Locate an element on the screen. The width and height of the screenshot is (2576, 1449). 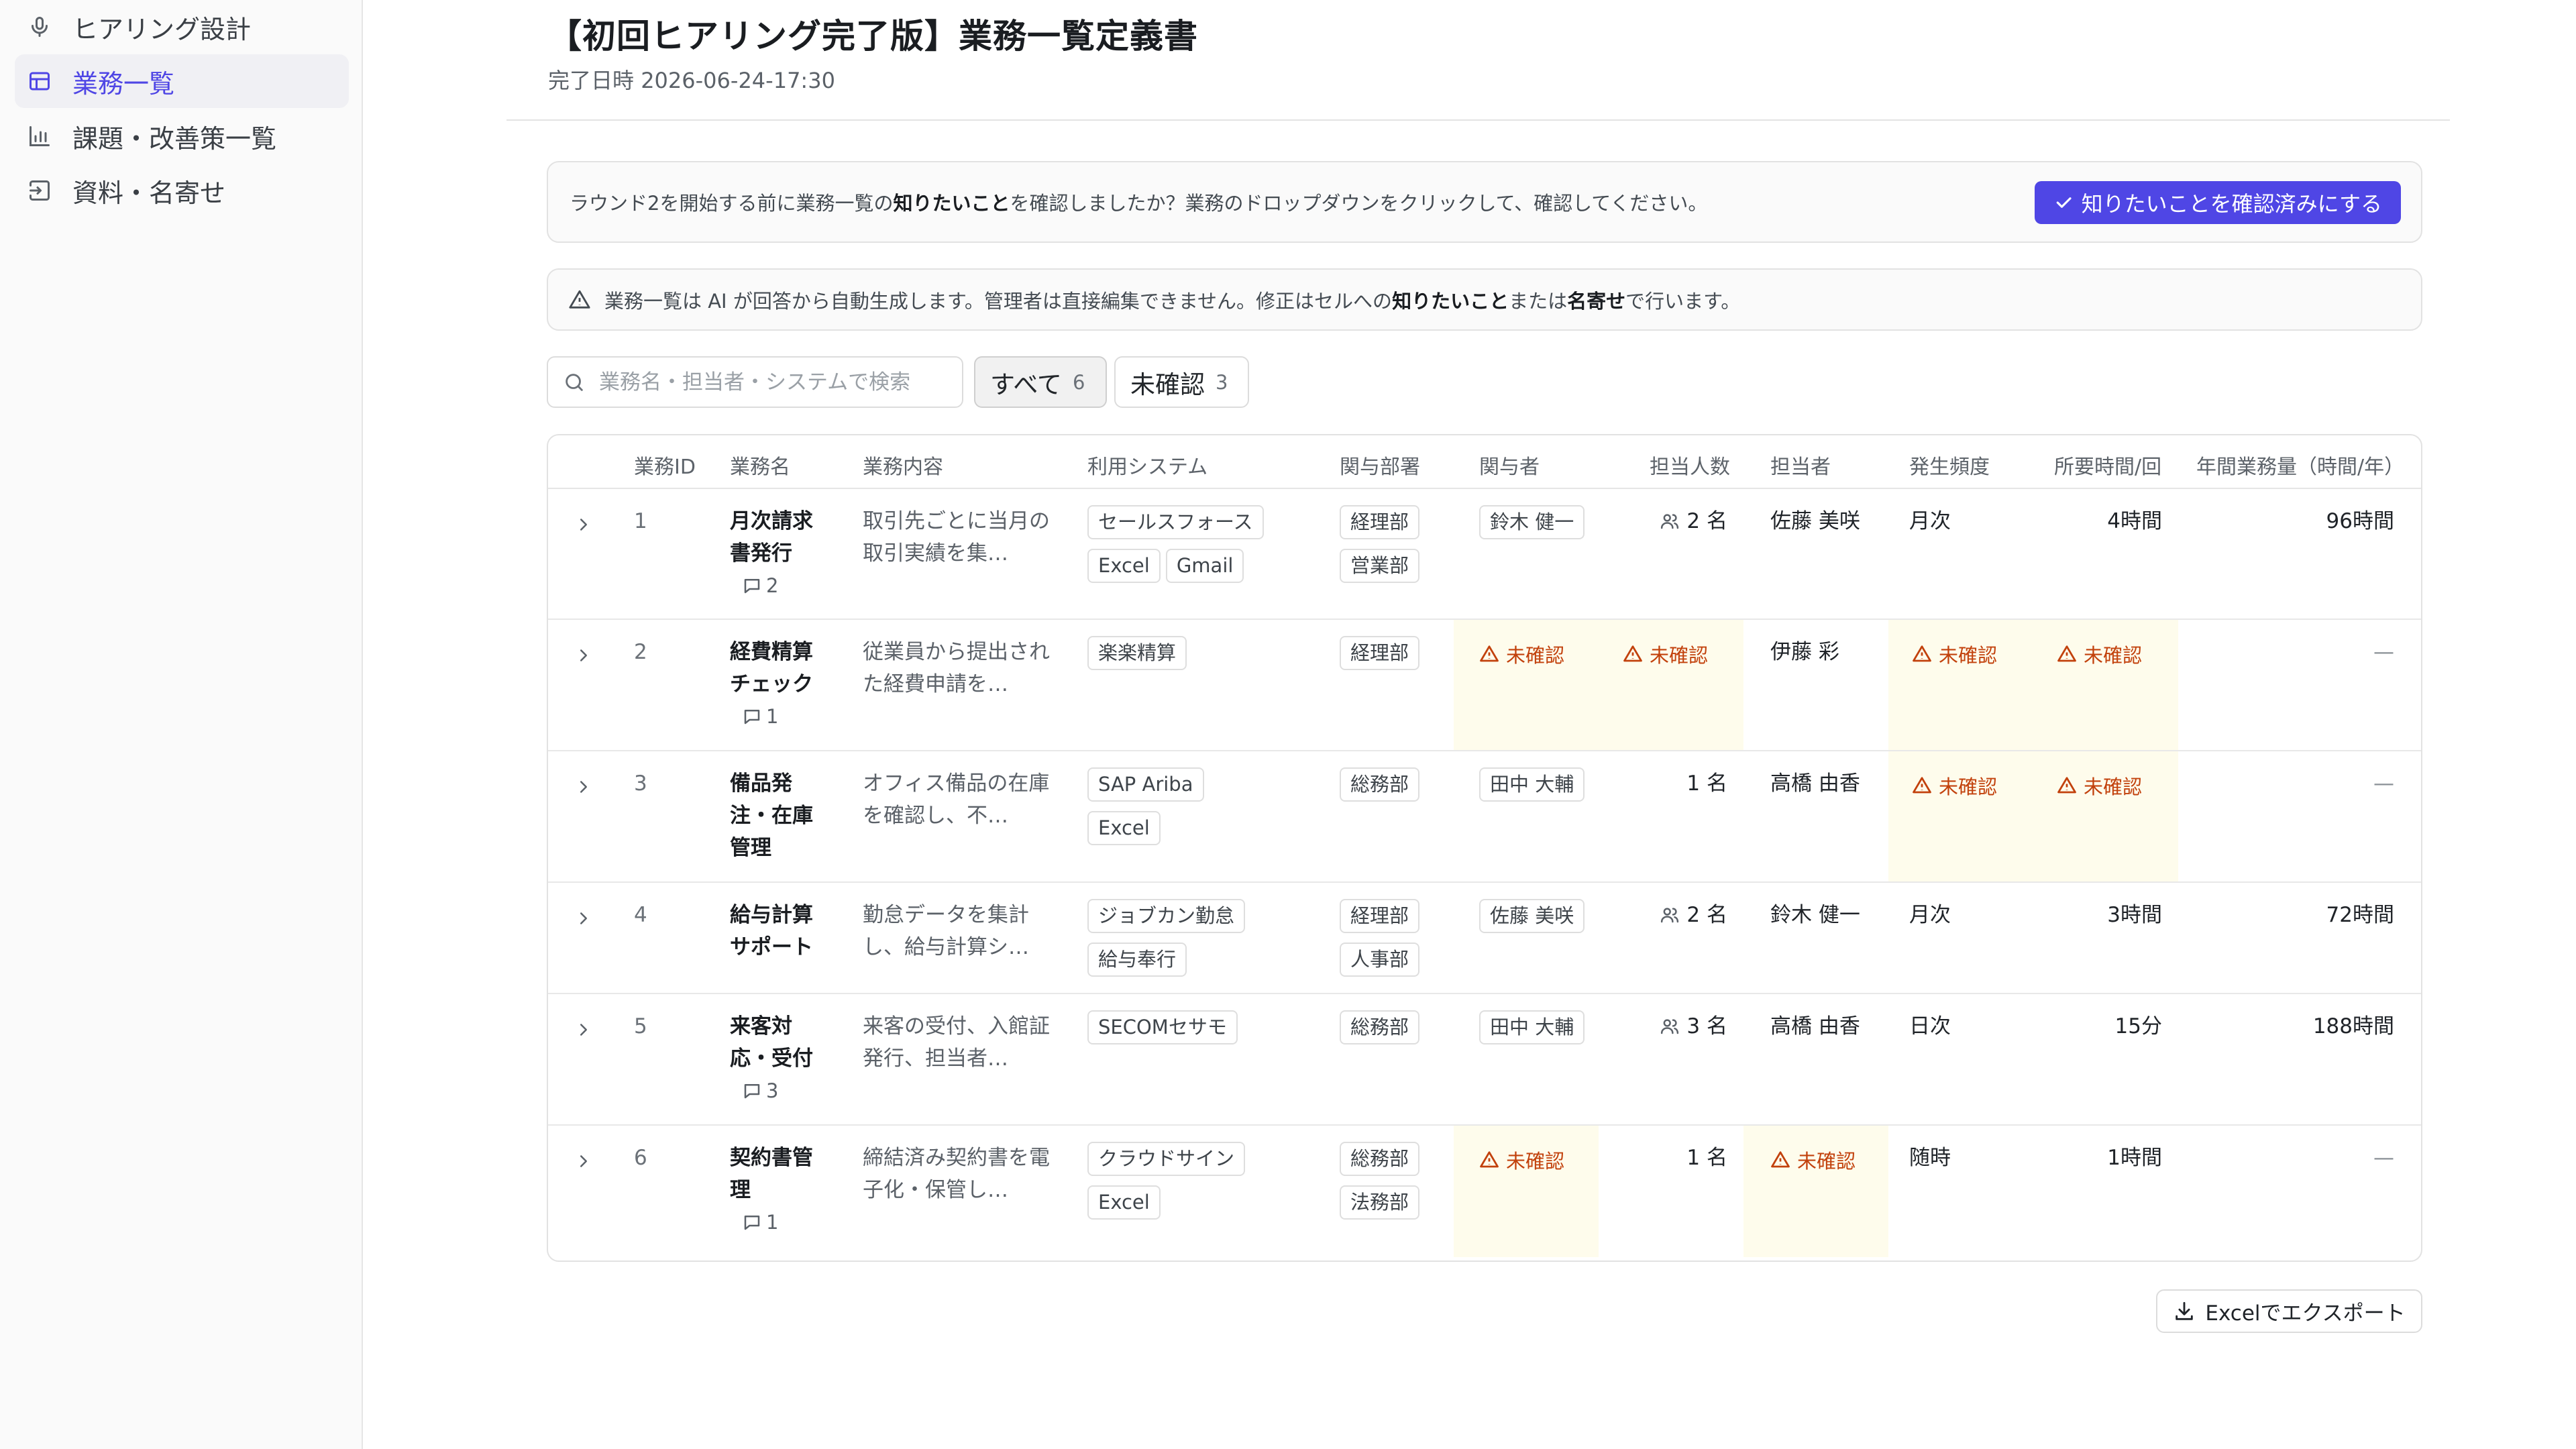
filter-unconfirmed: 未確認 3 is located at coordinates (1181, 382).